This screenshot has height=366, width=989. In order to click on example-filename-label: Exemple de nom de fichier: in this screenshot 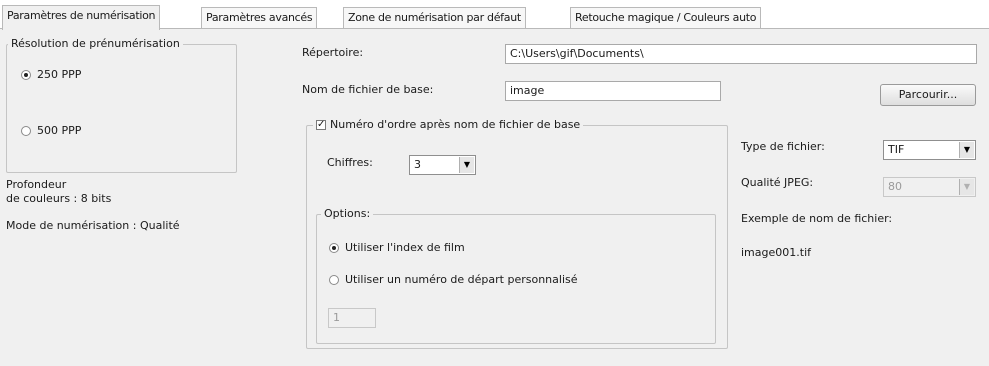, I will do `click(817, 218)`.